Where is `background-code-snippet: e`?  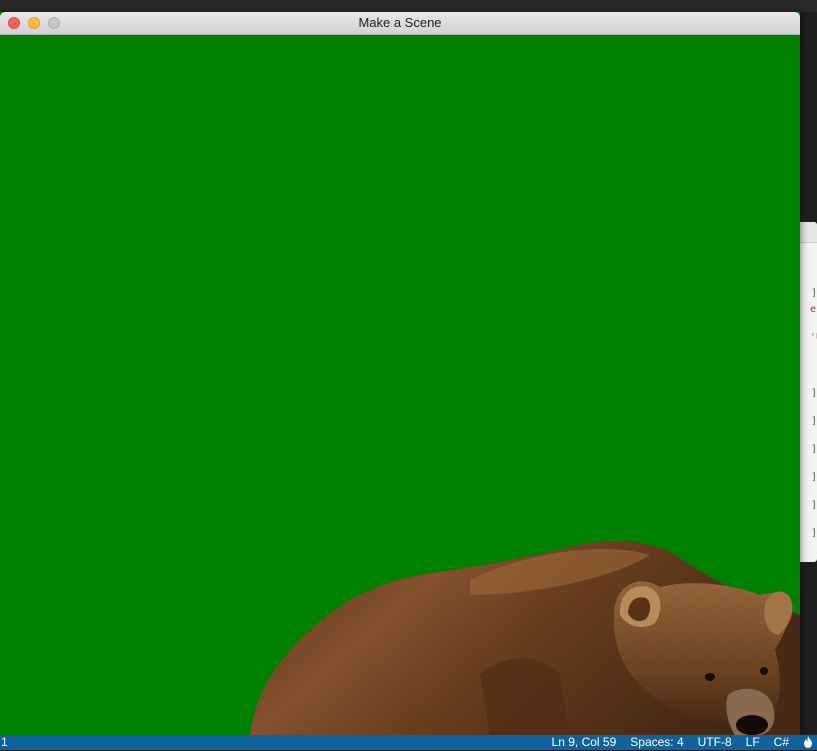 background-code-snippet: e is located at coordinates (813, 309).